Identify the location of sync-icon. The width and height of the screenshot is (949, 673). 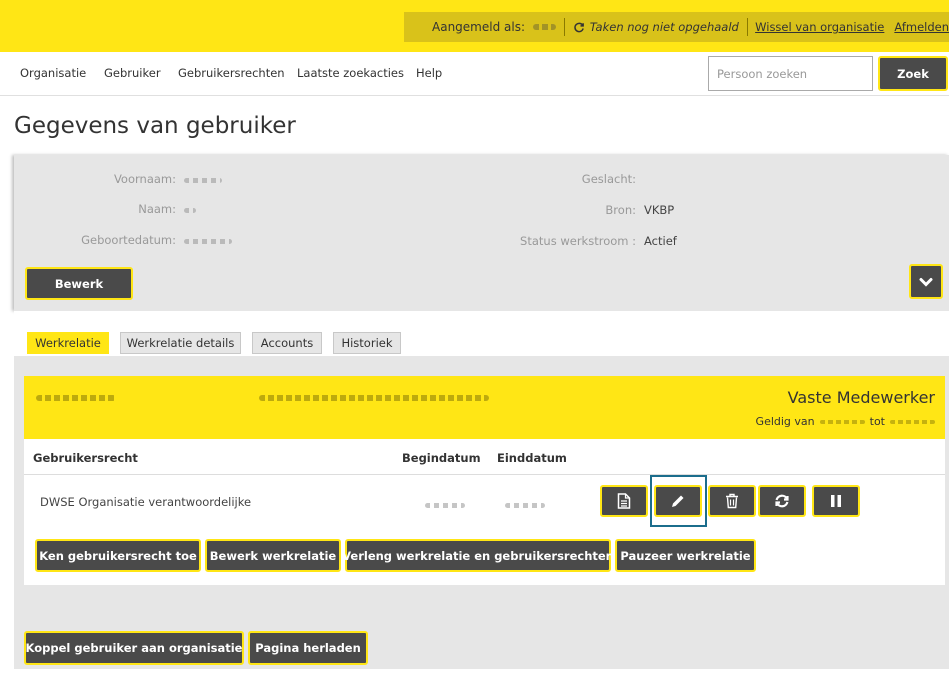
(782, 501).